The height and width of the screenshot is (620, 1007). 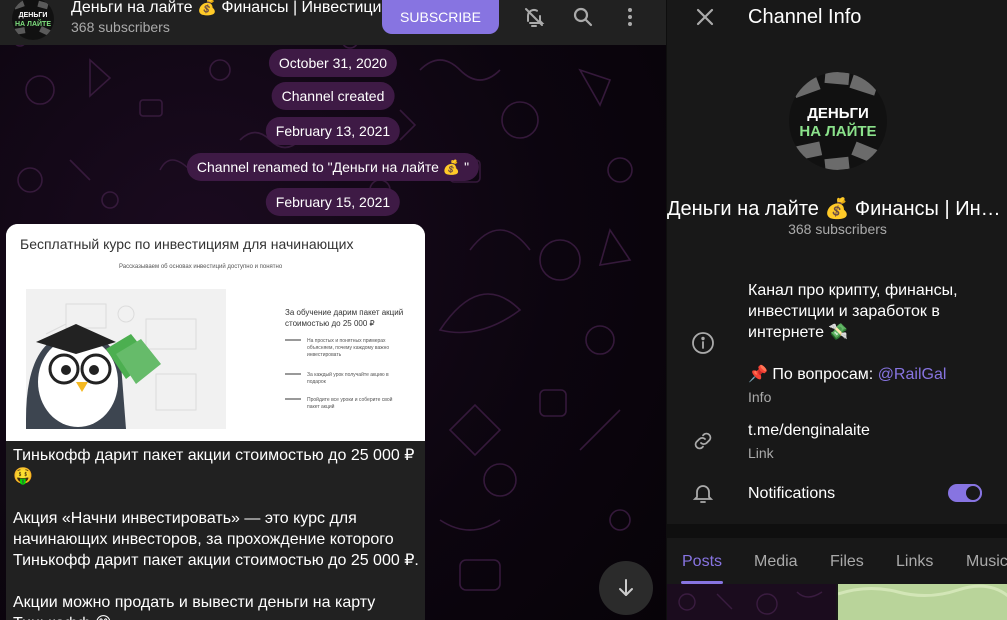 I want to click on tab-files: Files, so click(x=847, y=562).